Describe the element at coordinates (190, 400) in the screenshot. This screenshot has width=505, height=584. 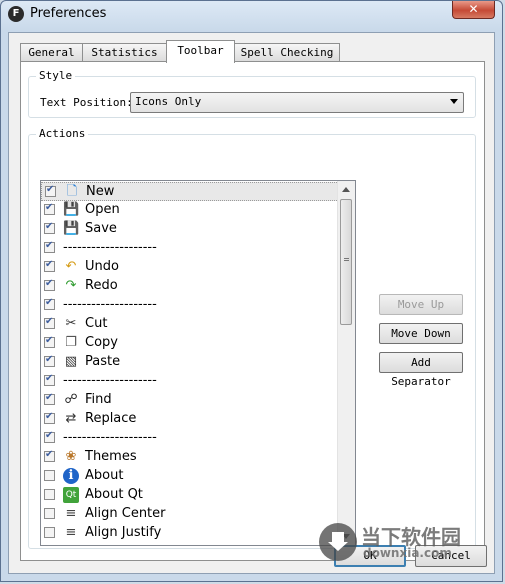
I see `action-row-find: ☍ Find` at that location.